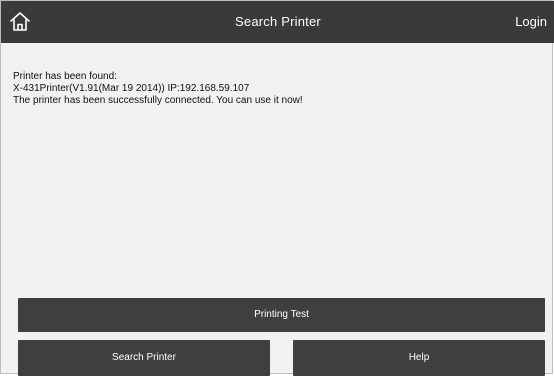  Describe the element at coordinates (65, 76) in the screenshot. I see `message-found: Printer has been found:` at that location.